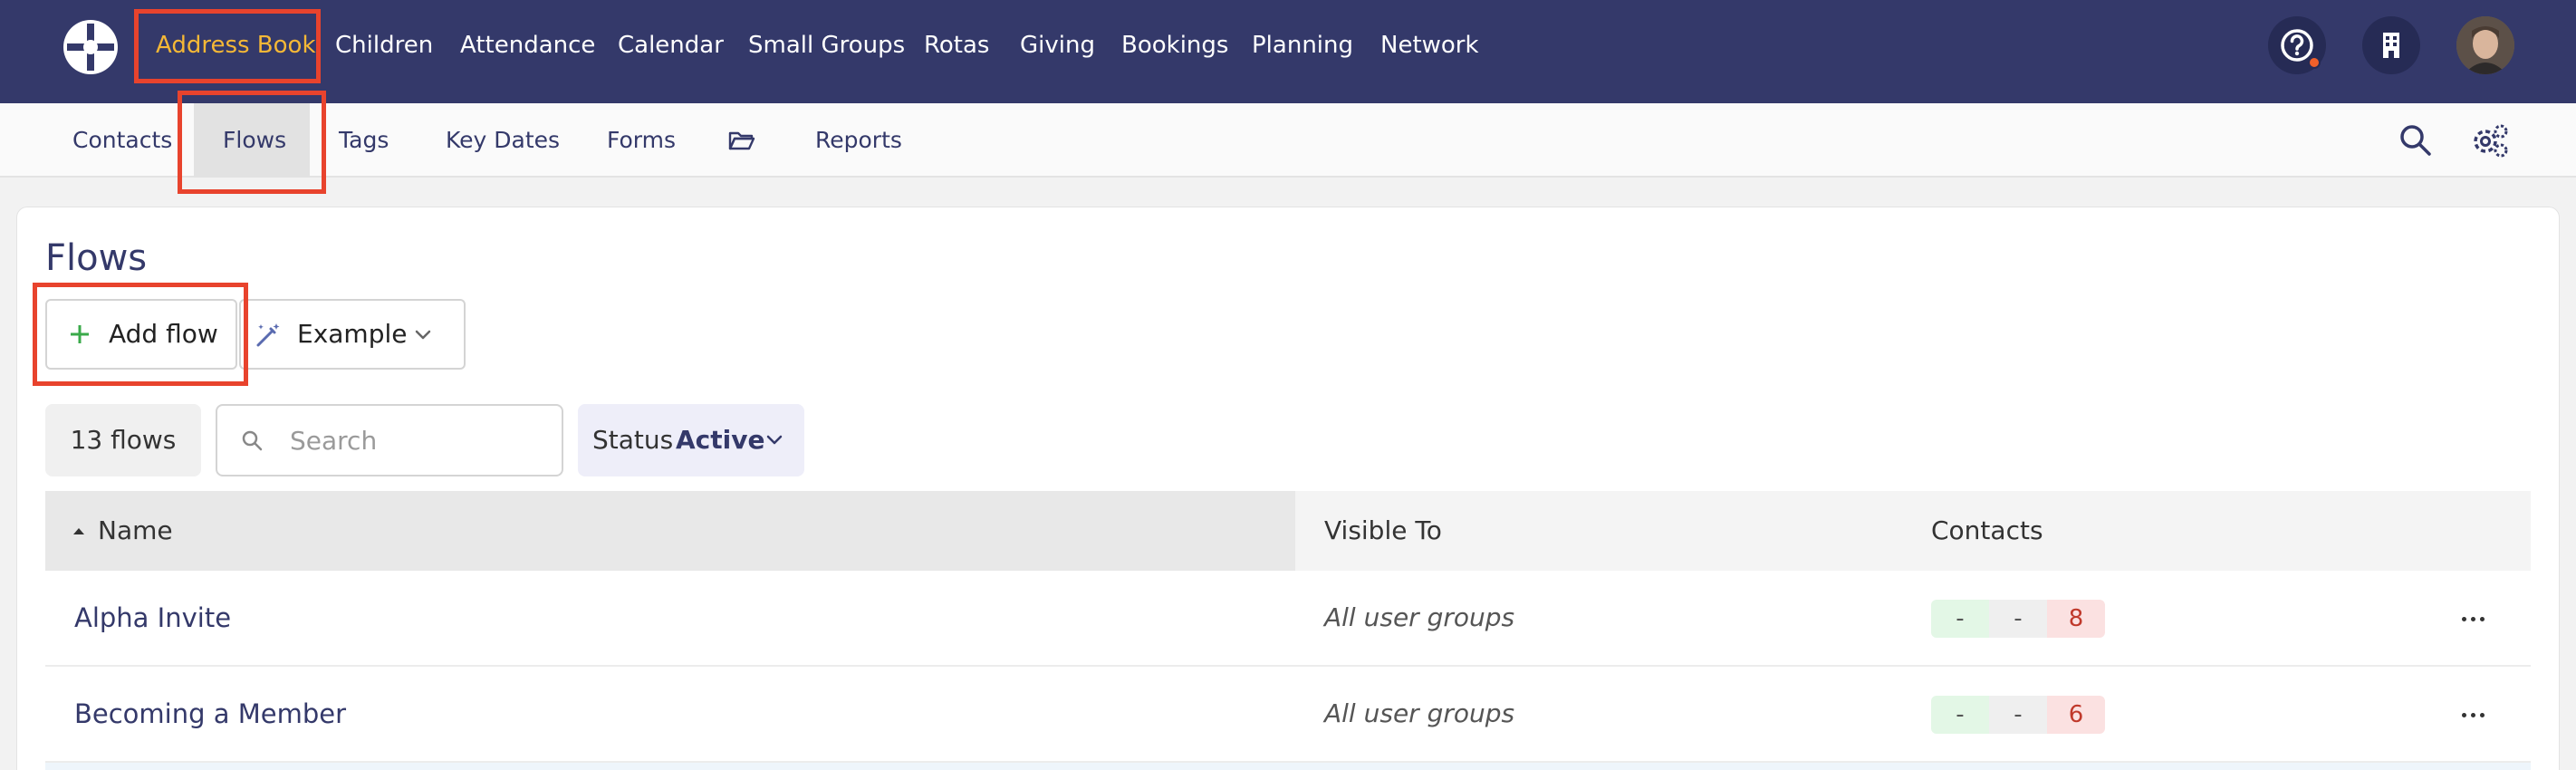 The width and height of the screenshot is (2576, 770). What do you see at coordinates (268, 335) in the screenshot?
I see `magic-wand-icon` at bounding box center [268, 335].